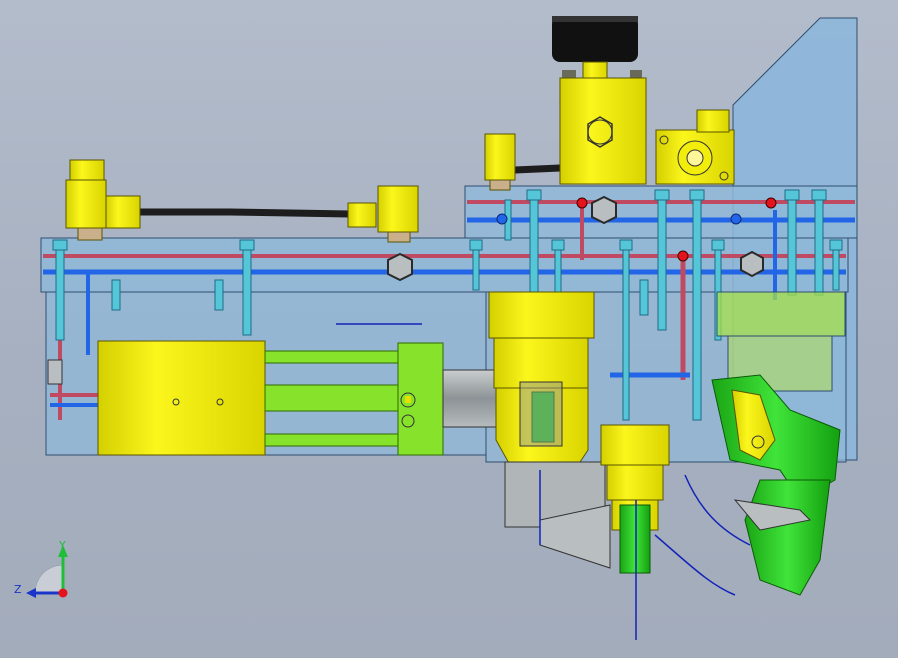  I want to click on rod-end-plate, so click(420, 399).